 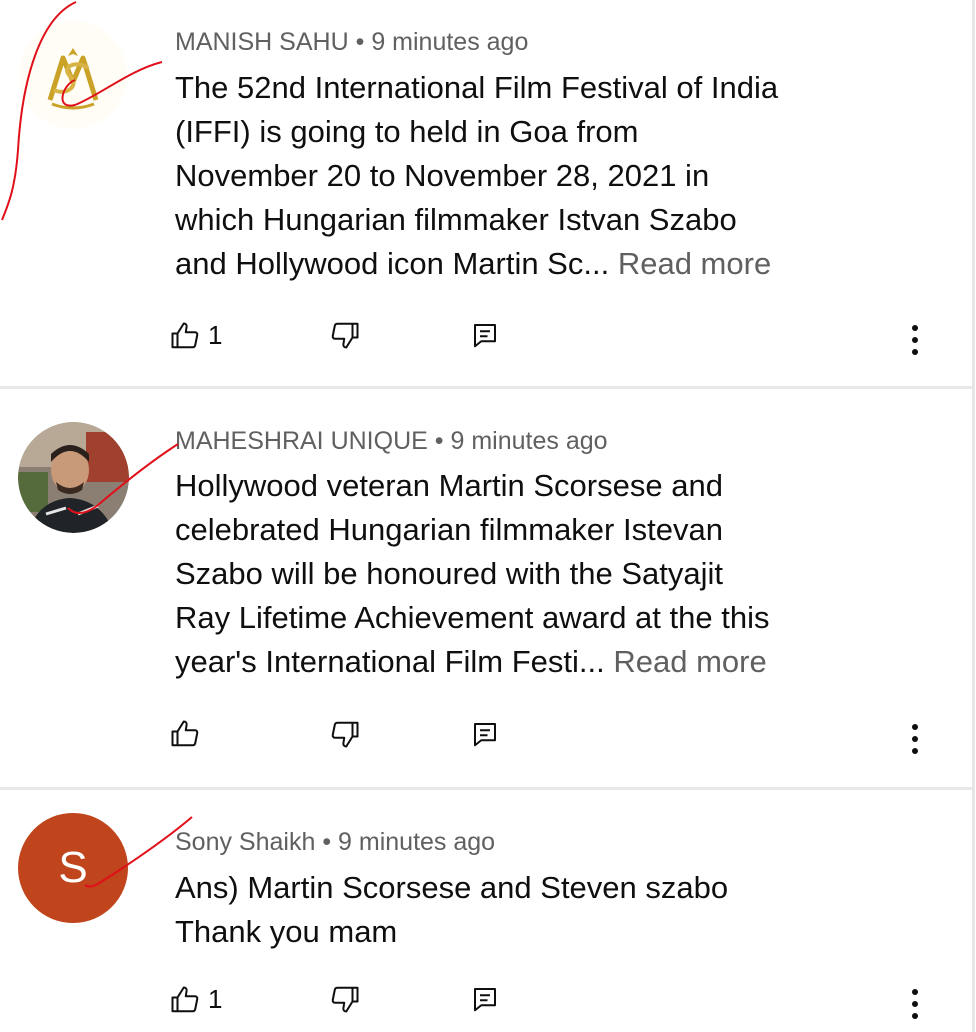 I want to click on avatar: S, so click(x=73, y=868).